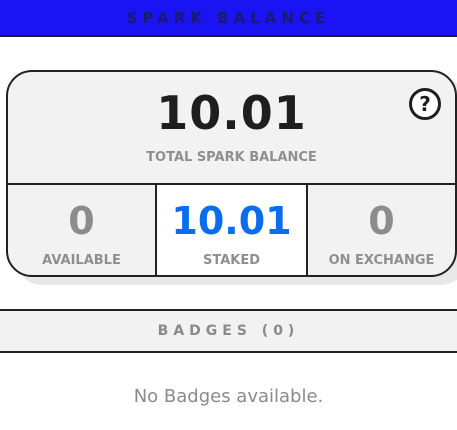  What do you see at coordinates (81, 221) in the screenshot?
I see `available-value: 0` at bounding box center [81, 221].